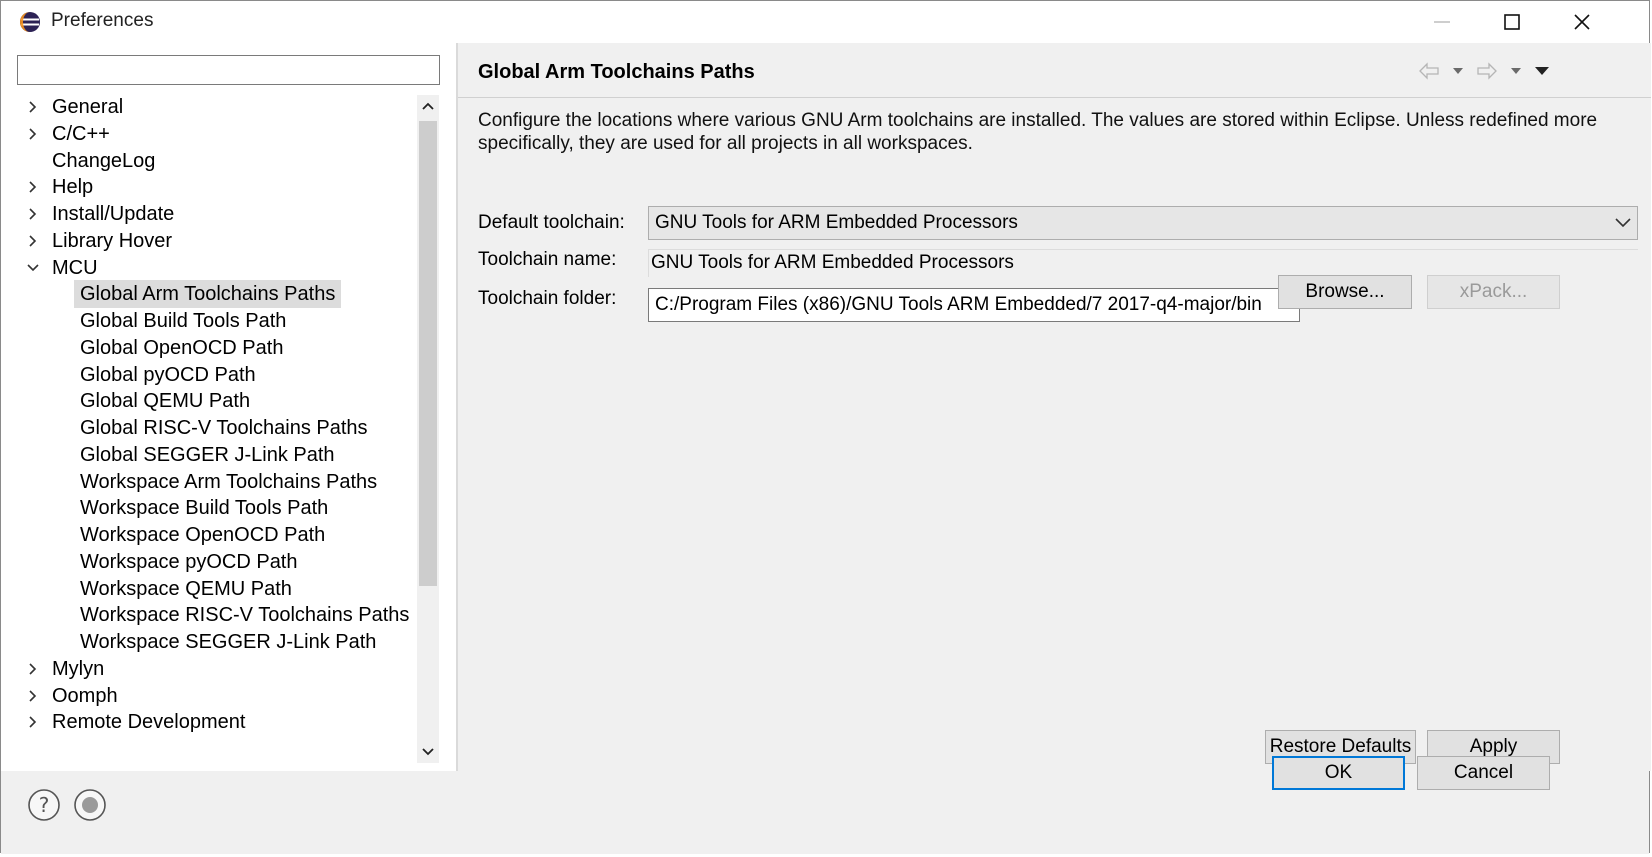 The height and width of the screenshot is (857, 1652). I want to click on forward-history-dropdown, so click(1516, 71).